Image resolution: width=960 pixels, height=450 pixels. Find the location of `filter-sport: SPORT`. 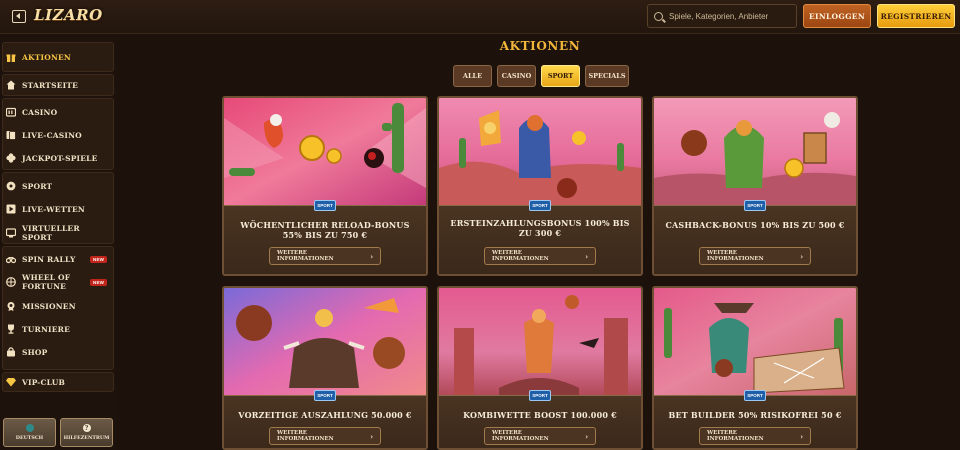

filter-sport: SPORT is located at coordinates (560, 76).